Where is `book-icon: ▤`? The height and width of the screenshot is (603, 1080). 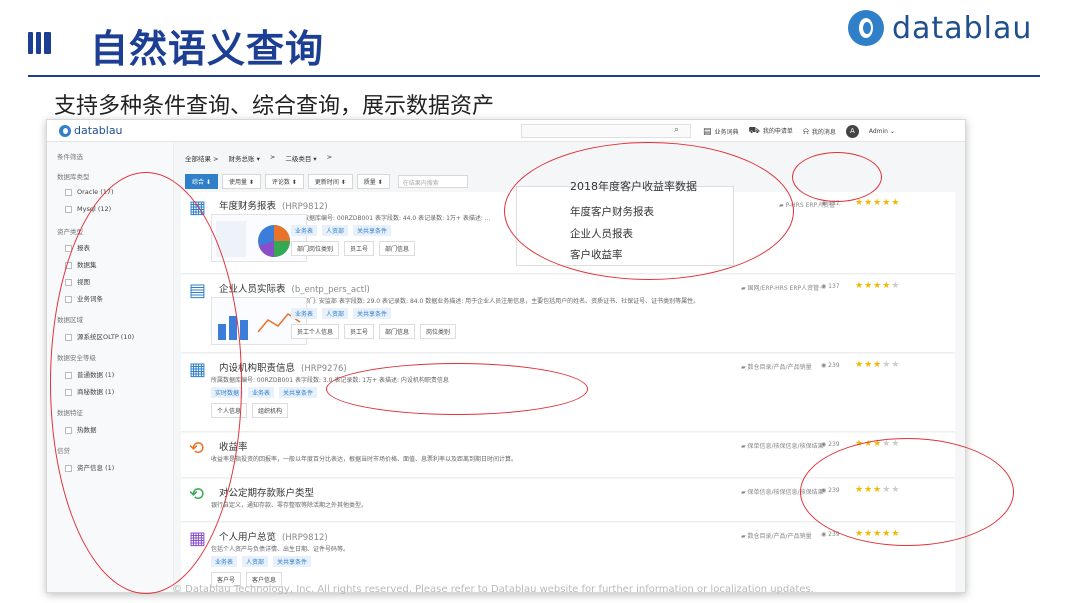
book-icon: ▤ is located at coordinates (707, 131).